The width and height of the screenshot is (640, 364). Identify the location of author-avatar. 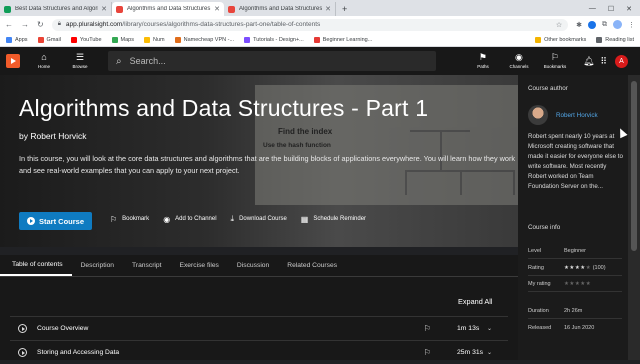
(538, 115).